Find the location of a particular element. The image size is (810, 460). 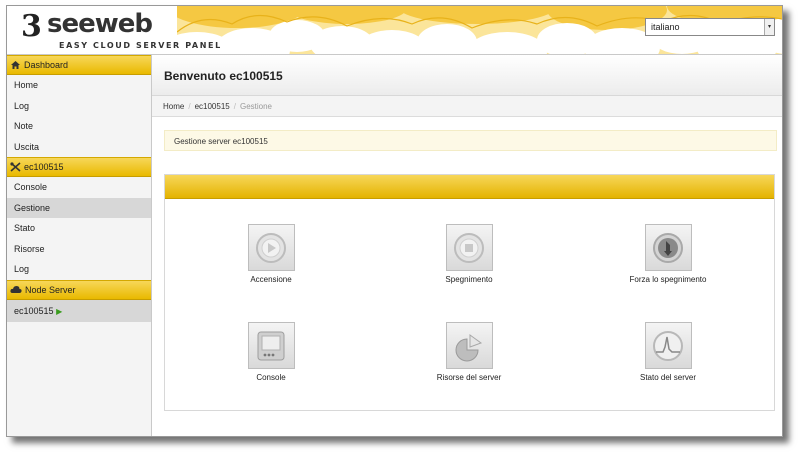

node-label: ec100515 is located at coordinates (34, 310).